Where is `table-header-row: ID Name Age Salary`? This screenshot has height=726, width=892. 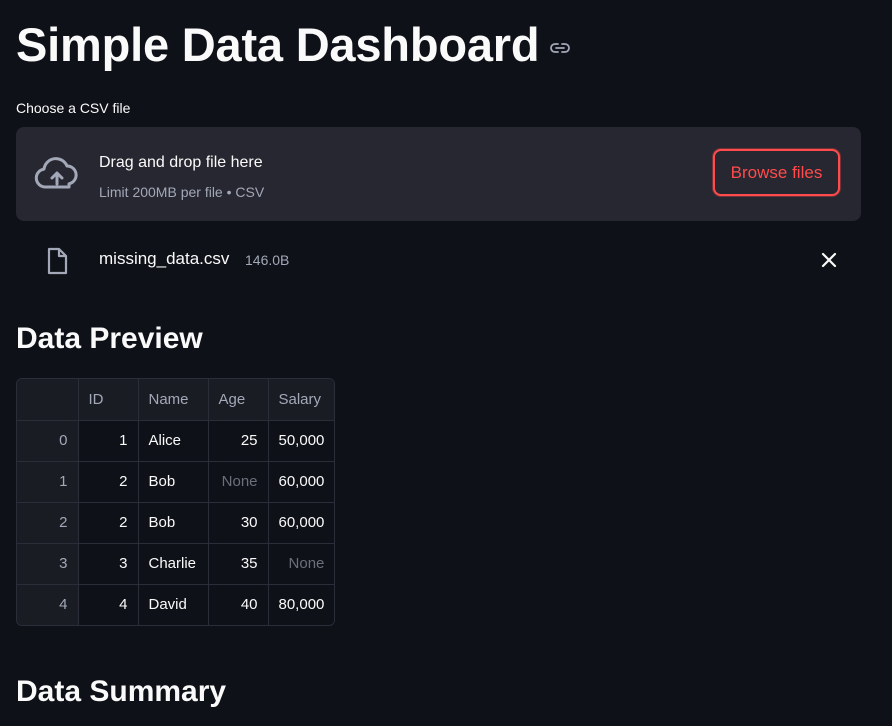 table-header-row: ID Name Age Salary is located at coordinates (176, 400).